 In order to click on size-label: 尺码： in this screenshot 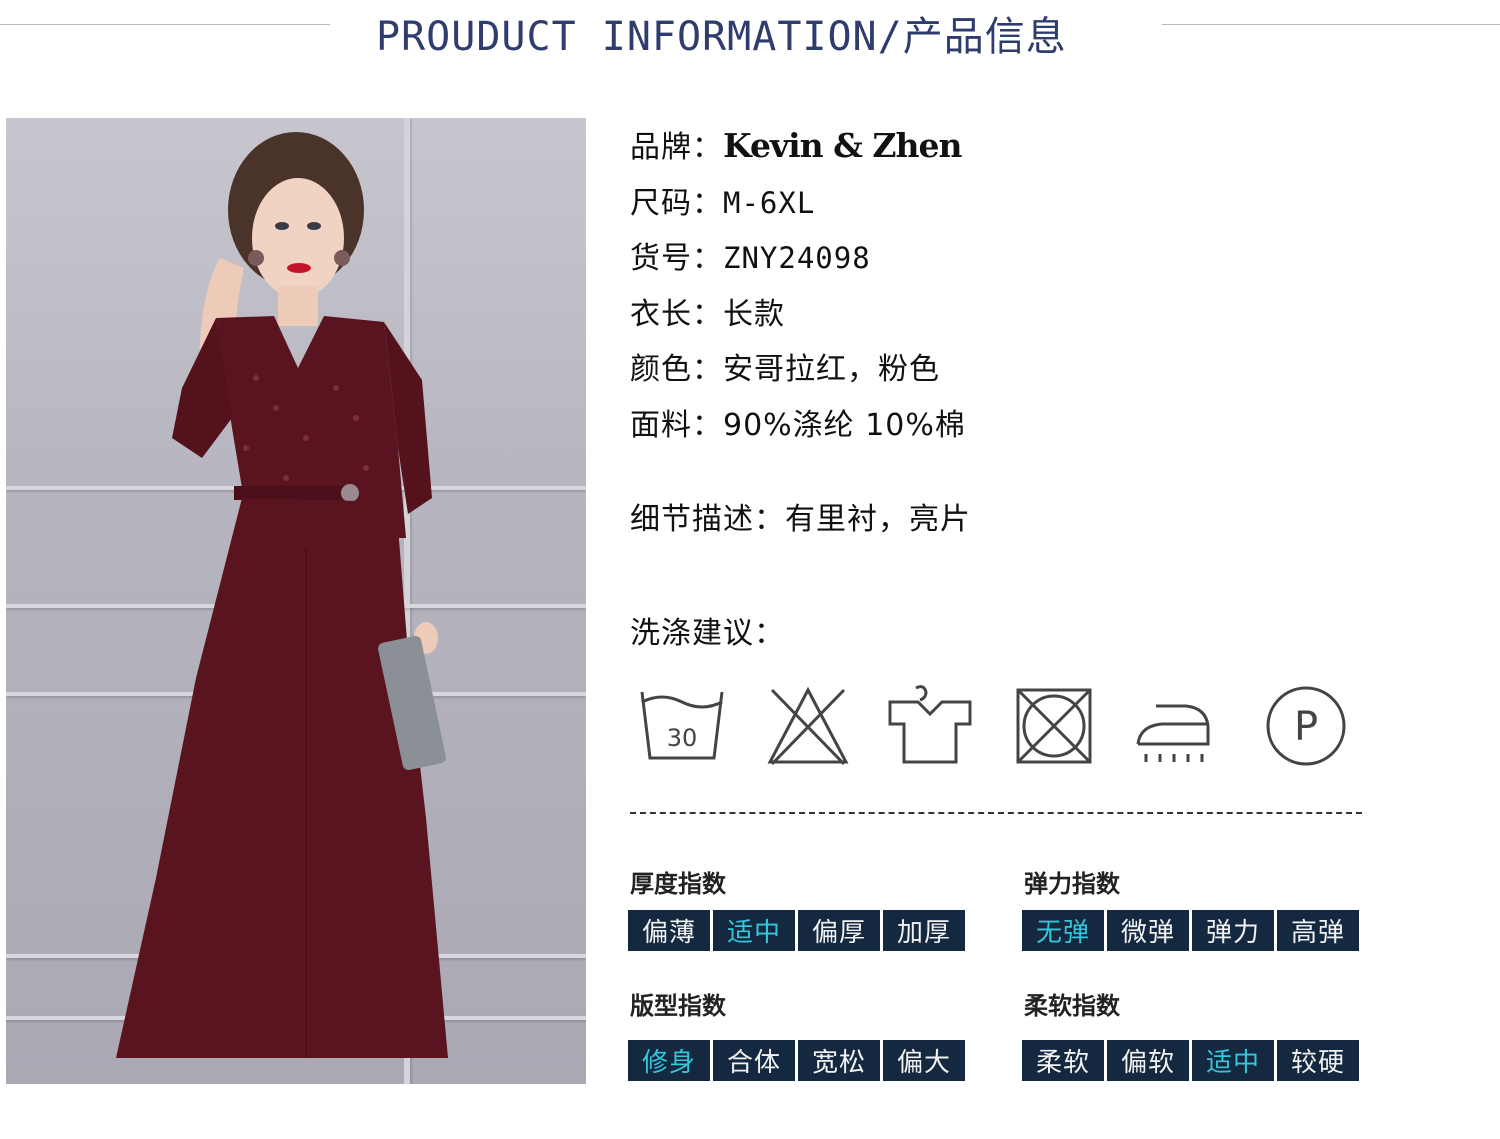, I will do `click(676, 203)`.